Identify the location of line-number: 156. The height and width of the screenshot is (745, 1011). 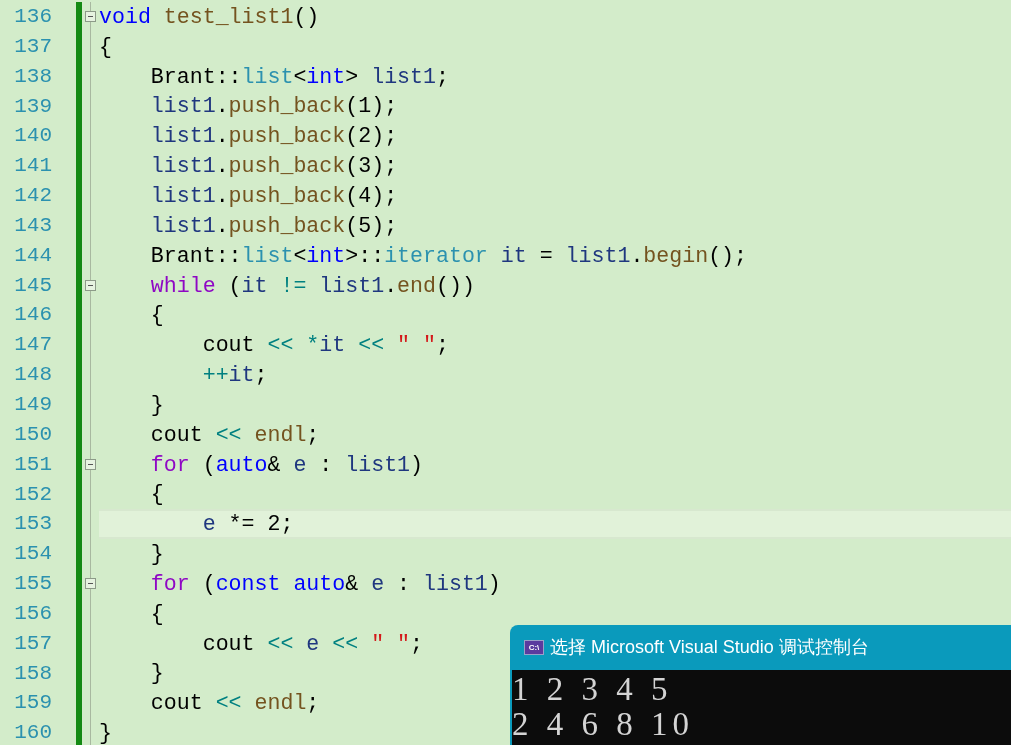
(32, 613).